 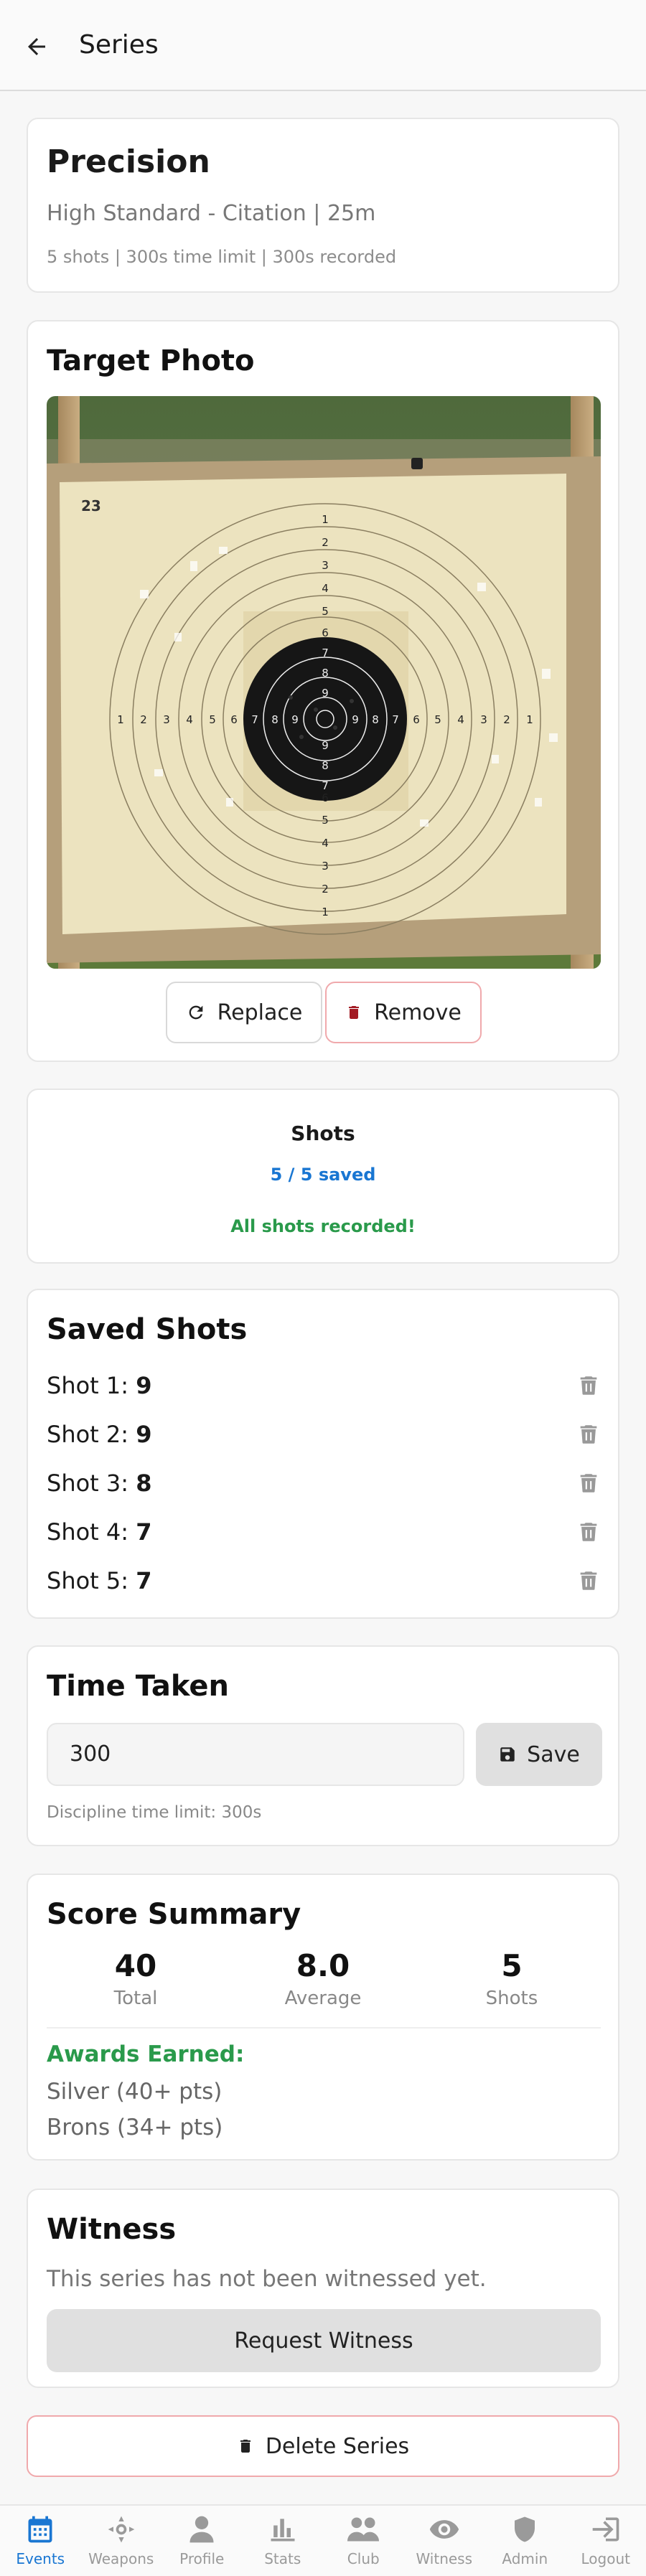 I want to click on discipline-title: Precision, so click(x=128, y=162).